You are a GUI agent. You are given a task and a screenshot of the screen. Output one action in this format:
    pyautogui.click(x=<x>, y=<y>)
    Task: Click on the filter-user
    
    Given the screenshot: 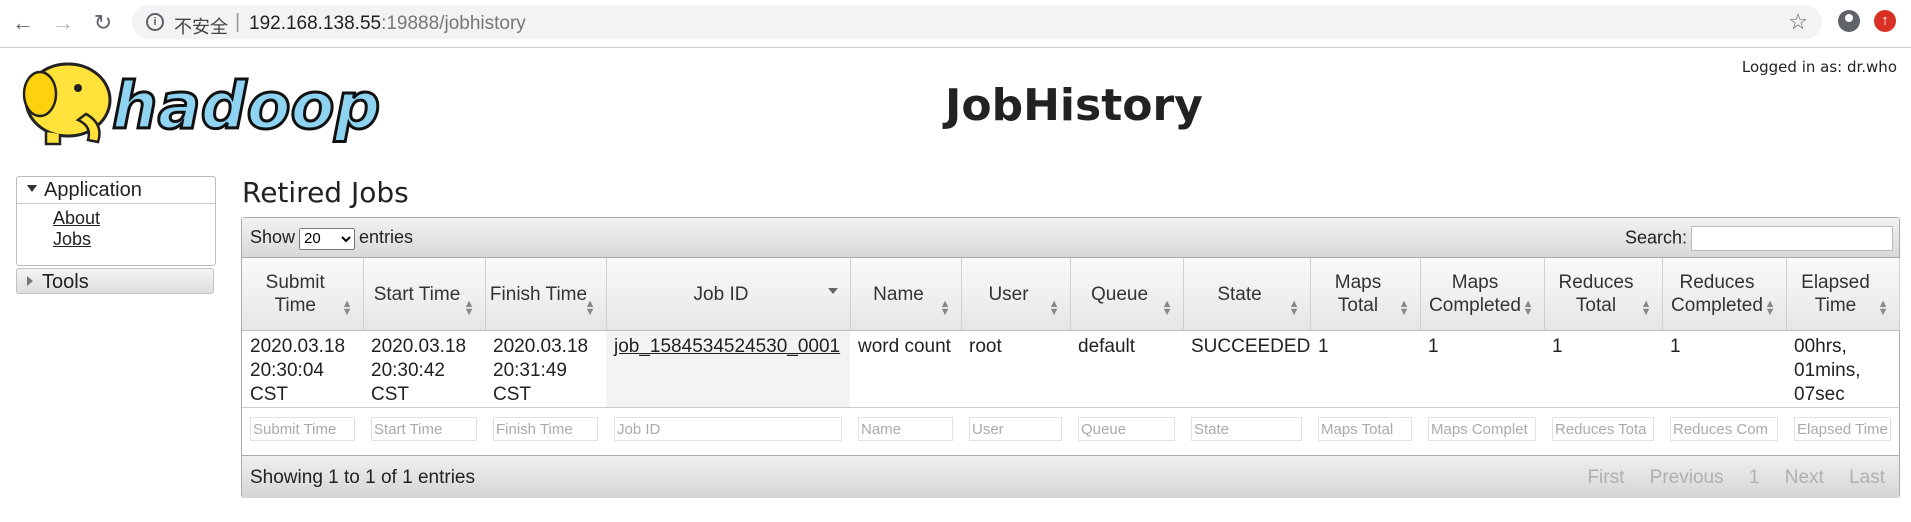 What is the action you would take?
    pyautogui.click(x=1015, y=429)
    